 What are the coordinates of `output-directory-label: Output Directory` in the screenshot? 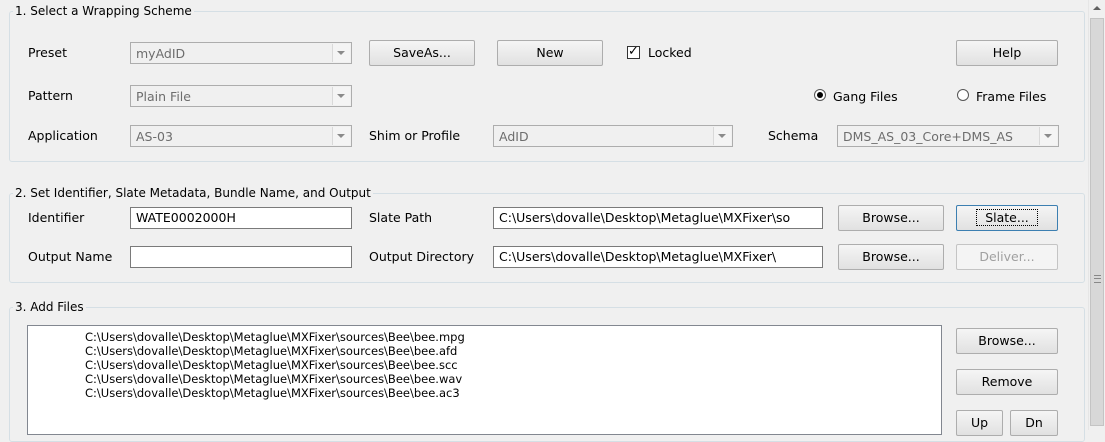 It's located at (422, 256).